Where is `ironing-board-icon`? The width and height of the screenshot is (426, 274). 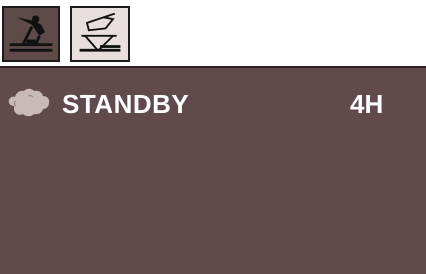 ironing-board-icon is located at coordinates (100, 34).